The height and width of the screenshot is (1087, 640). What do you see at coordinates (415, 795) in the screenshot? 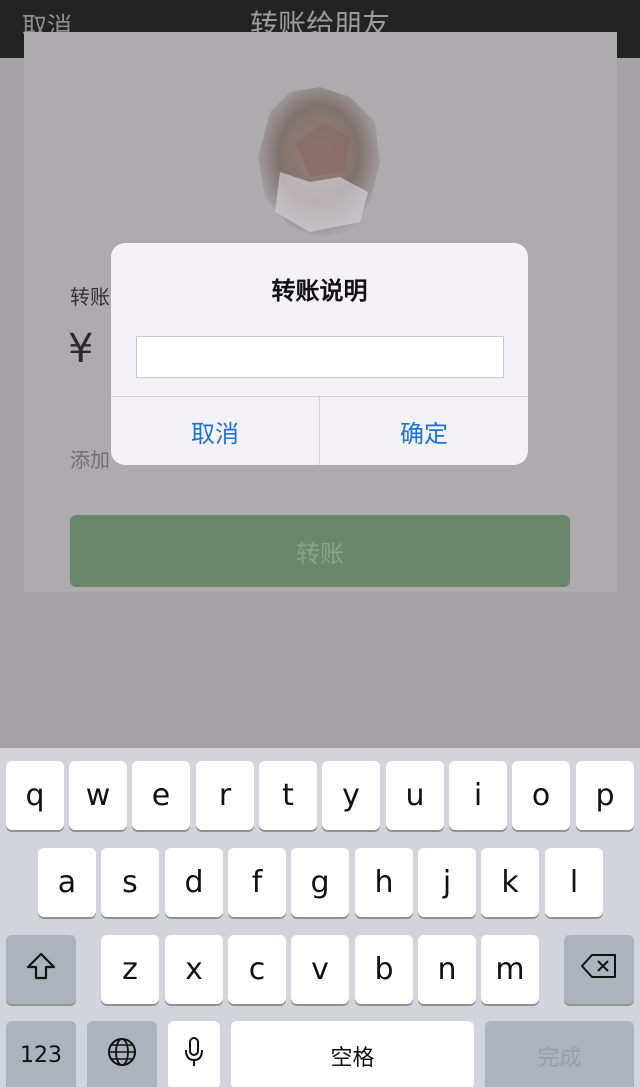
I see `key-u: u` at bounding box center [415, 795].